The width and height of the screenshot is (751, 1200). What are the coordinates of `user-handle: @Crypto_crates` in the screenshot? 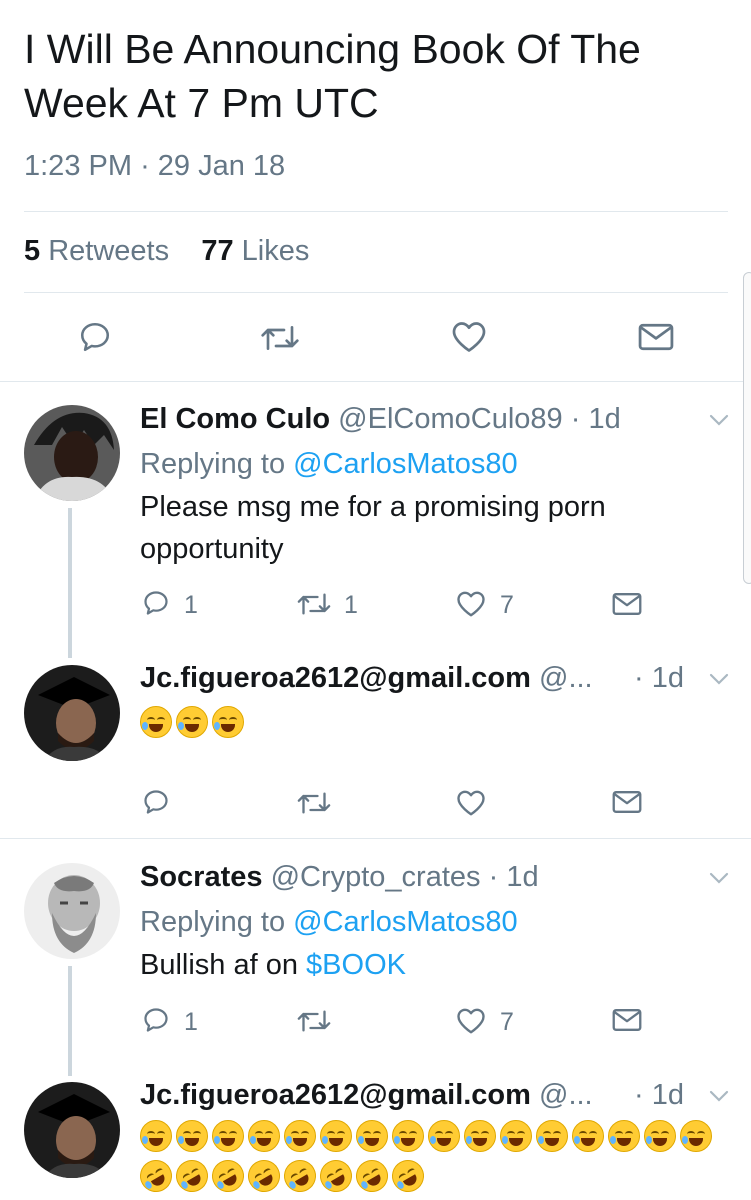 It's located at (376, 877).